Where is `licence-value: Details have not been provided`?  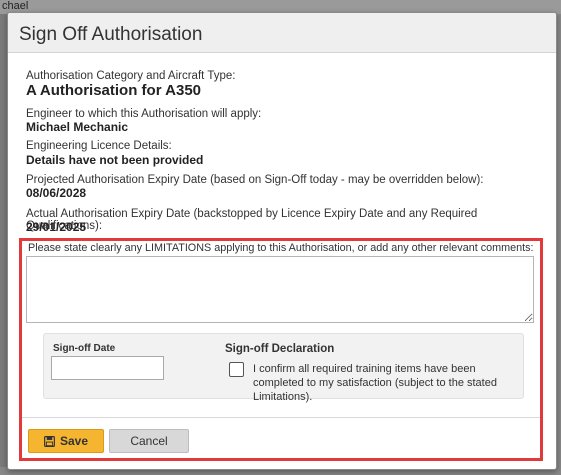 licence-value: Details have not been provided is located at coordinates (115, 160).